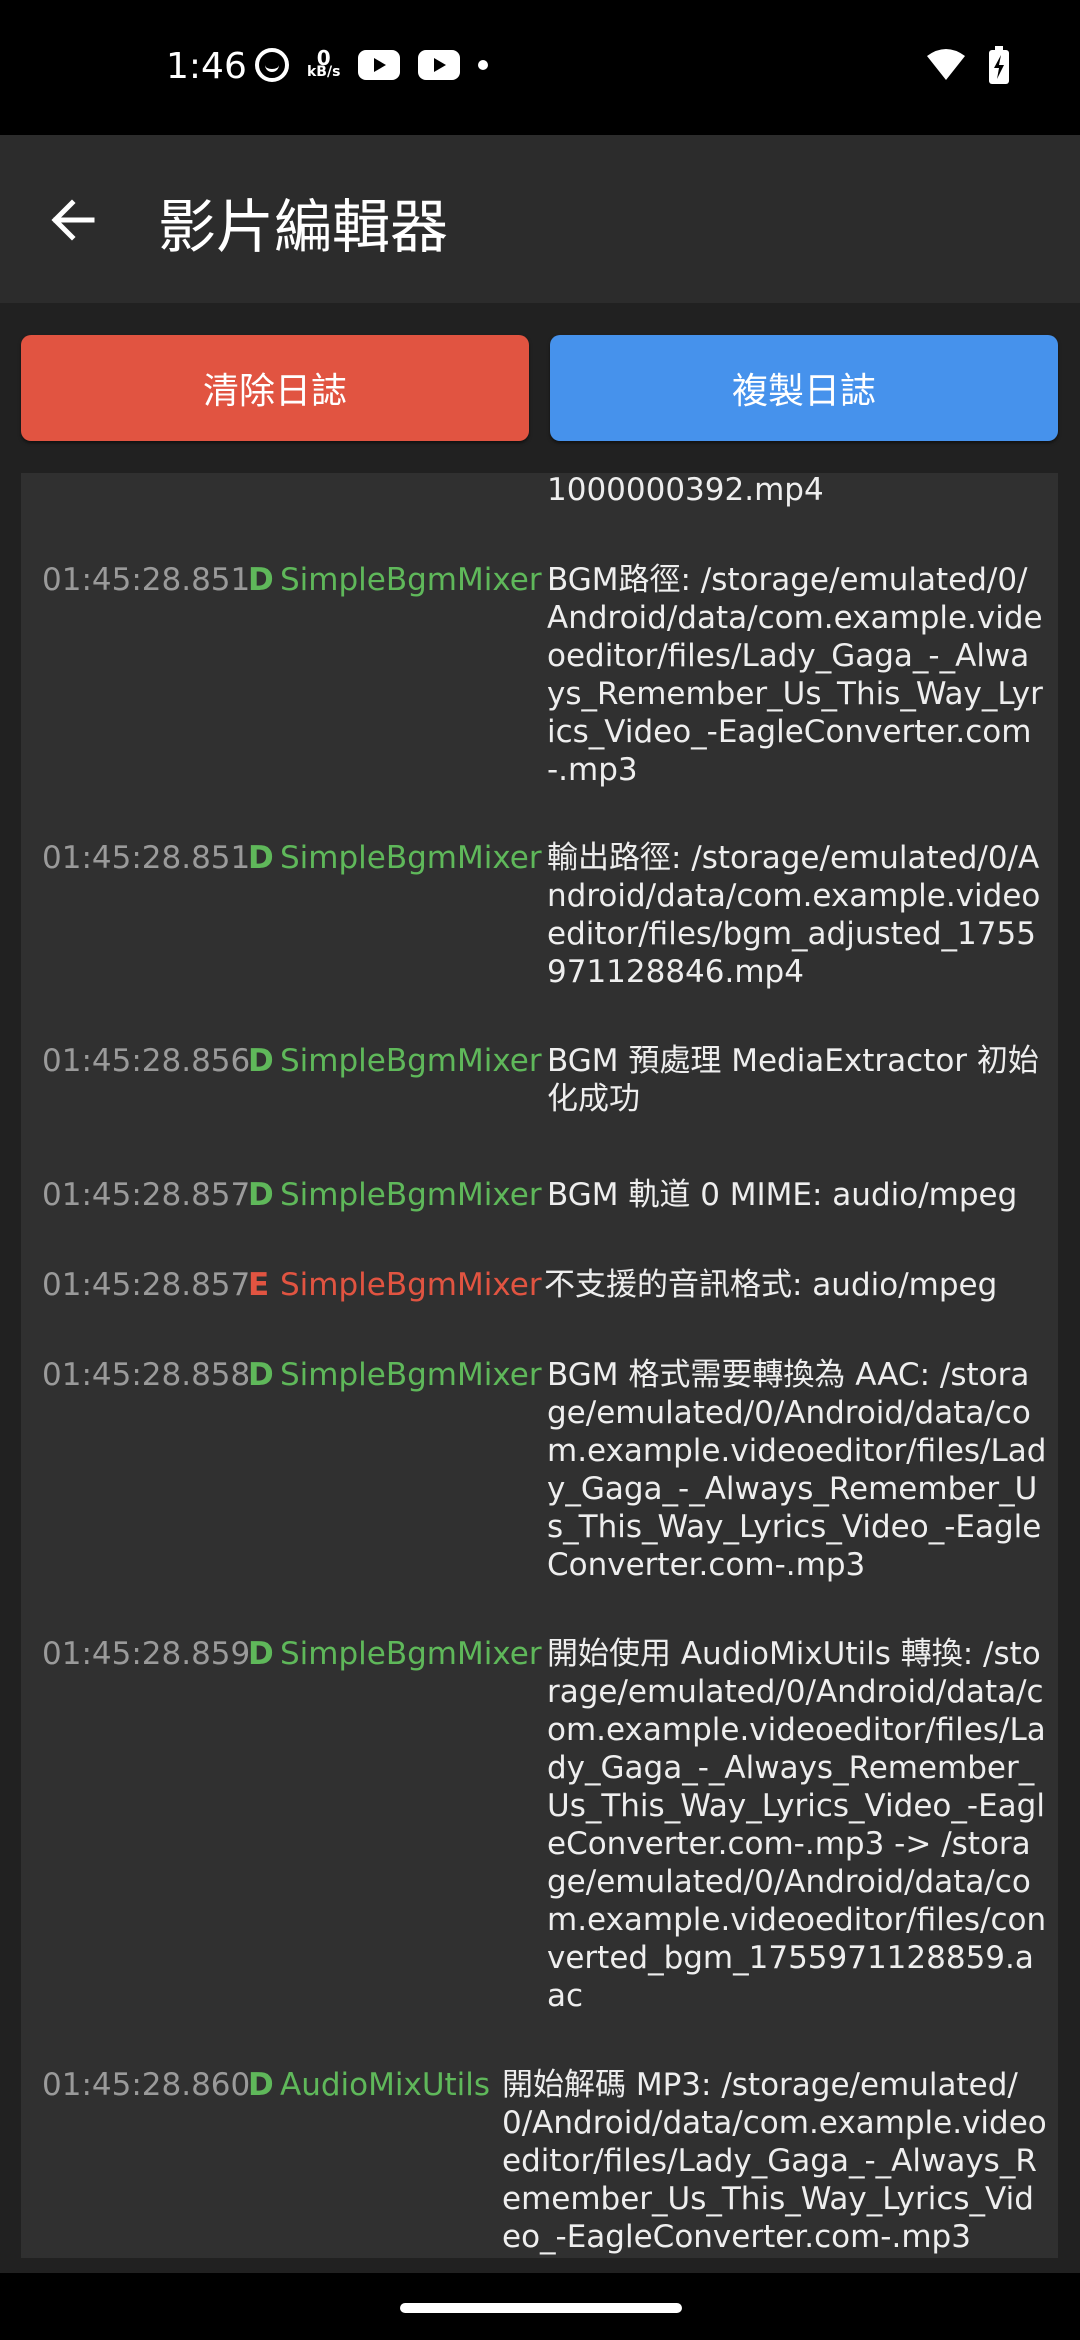 This screenshot has height=2340, width=1080. What do you see at coordinates (968, 65) in the screenshot?
I see `system-icons` at bounding box center [968, 65].